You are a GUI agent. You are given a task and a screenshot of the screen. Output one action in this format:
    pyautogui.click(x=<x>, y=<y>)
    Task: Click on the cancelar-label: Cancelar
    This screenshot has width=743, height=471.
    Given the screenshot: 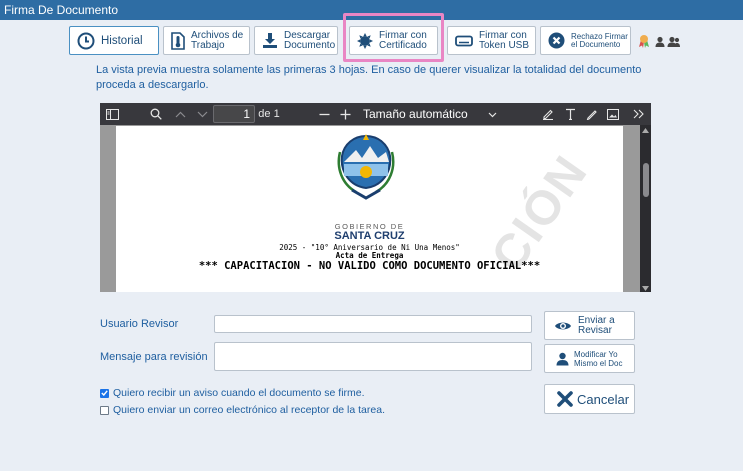 What is the action you would take?
    pyautogui.click(x=603, y=399)
    